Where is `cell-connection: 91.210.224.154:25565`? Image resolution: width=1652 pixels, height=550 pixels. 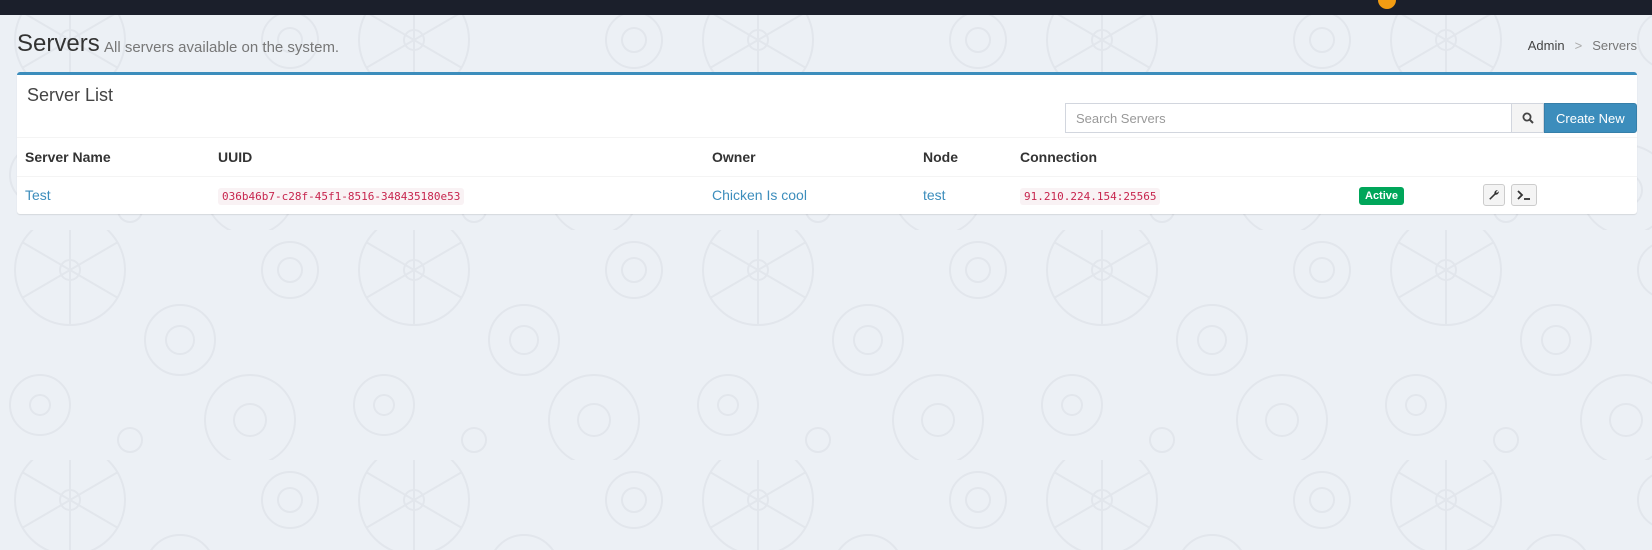 cell-connection: 91.210.224.154:25565 is located at coordinates (1181, 195).